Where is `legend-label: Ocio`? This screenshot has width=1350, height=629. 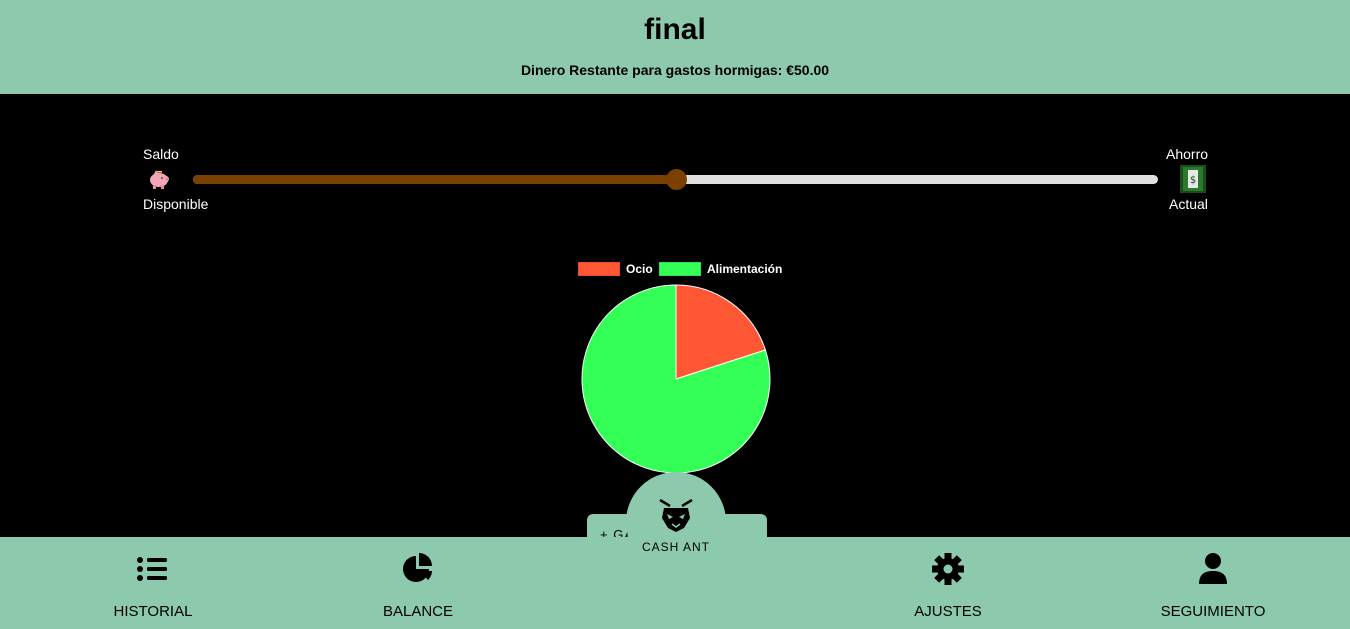
legend-label: Ocio is located at coordinates (639, 269).